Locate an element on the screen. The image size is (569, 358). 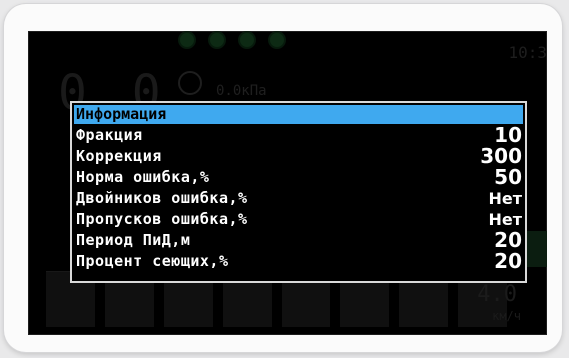
menu-item-fraction: Фракция 10 is located at coordinates (298, 135).